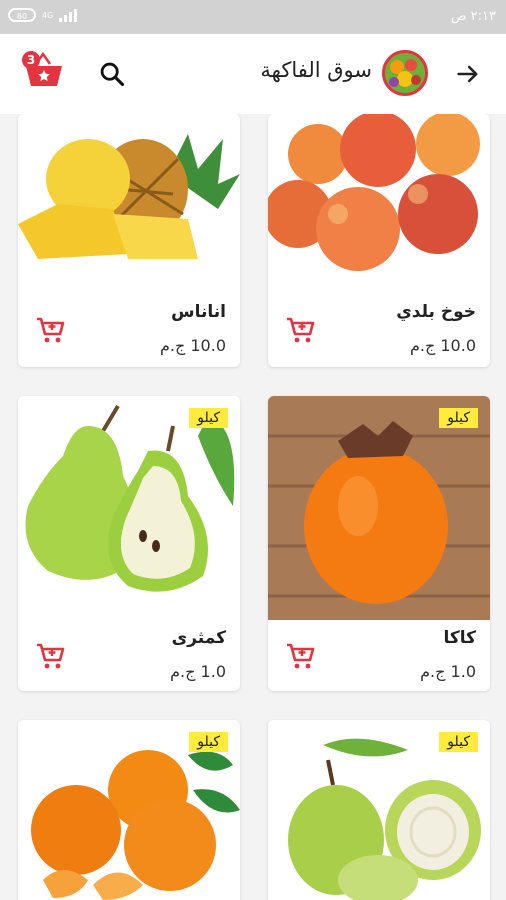 Image resolution: width=506 pixels, height=900 pixels. Describe the element at coordinates (198, 312) in the screenshot. I see `product-name: اناناس` at that location.